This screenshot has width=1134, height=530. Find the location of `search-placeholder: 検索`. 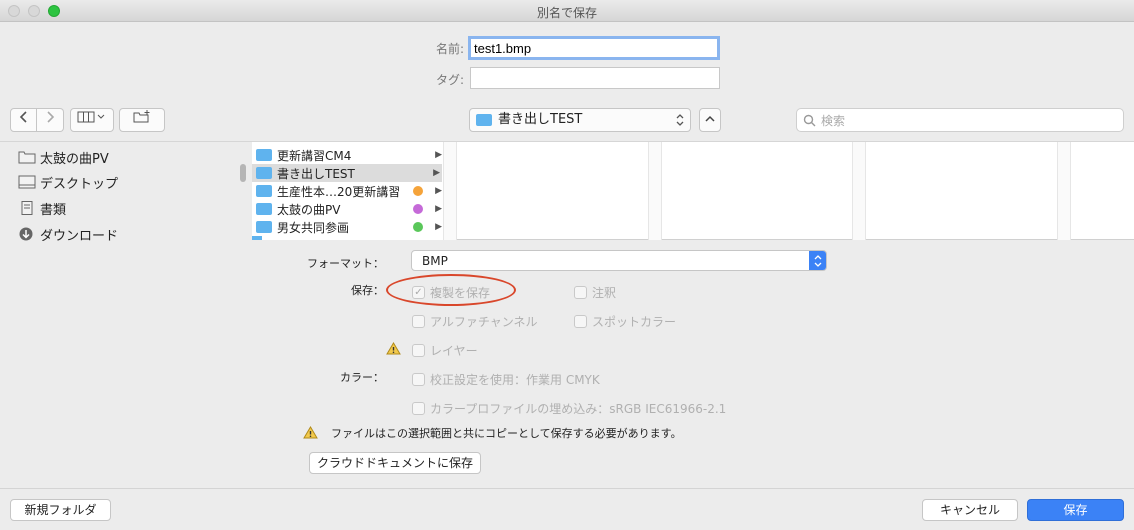

search-placeholder: 検索 is located at coordinates (833, 120).